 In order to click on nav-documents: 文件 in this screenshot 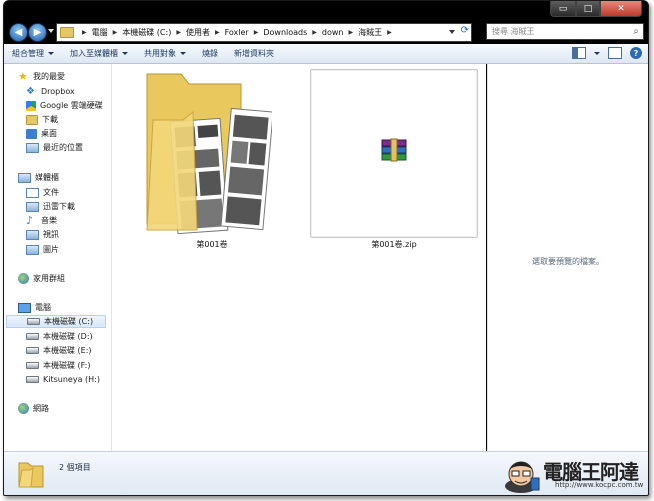, I will do `click(42, 192)`.